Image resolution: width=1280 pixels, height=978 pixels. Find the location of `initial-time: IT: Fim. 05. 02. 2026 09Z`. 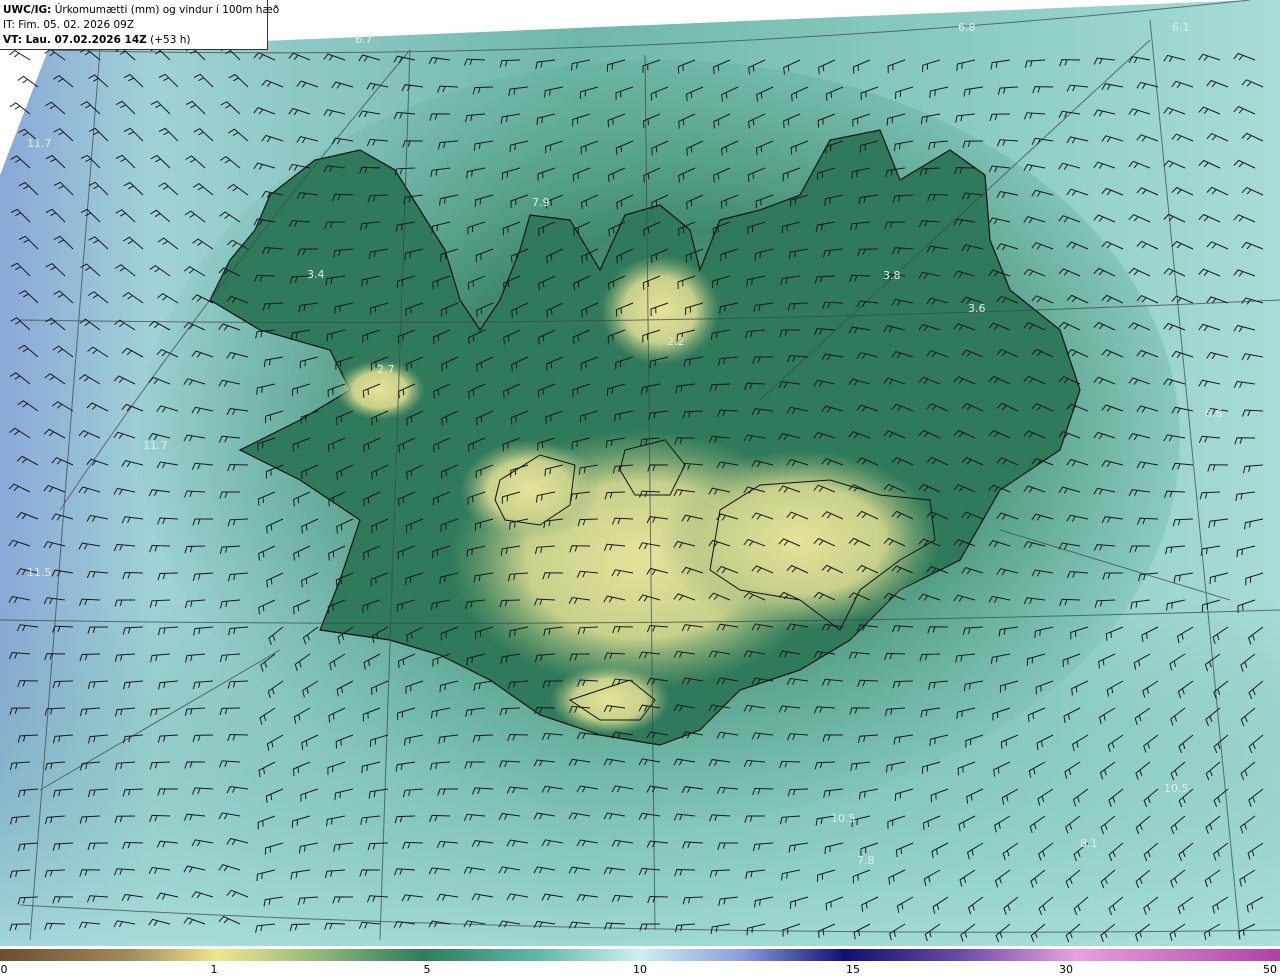

initial-time: IT: Fim. 05. 02. 2026 09Z is located at coordinates (69, 25).